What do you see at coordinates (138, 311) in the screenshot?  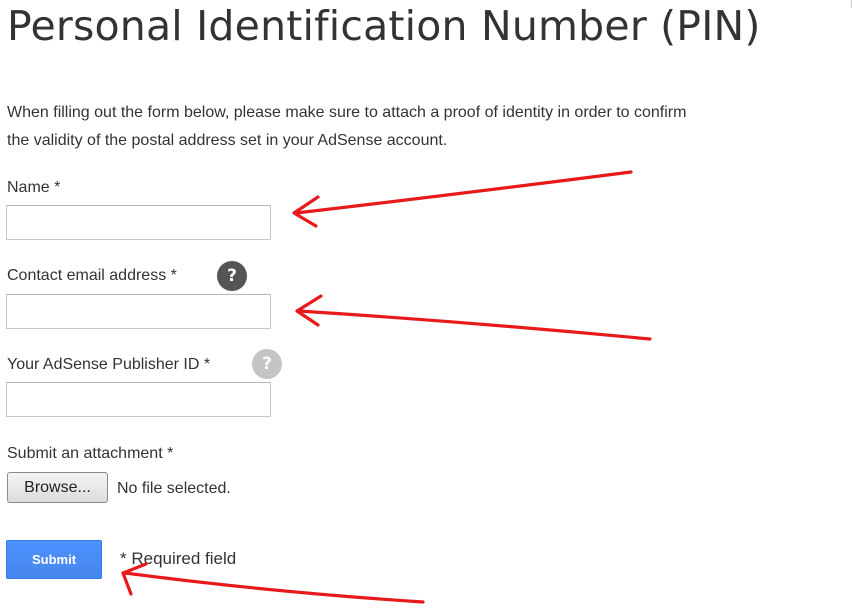 I see `email-input` at bounding box center [138, 311].